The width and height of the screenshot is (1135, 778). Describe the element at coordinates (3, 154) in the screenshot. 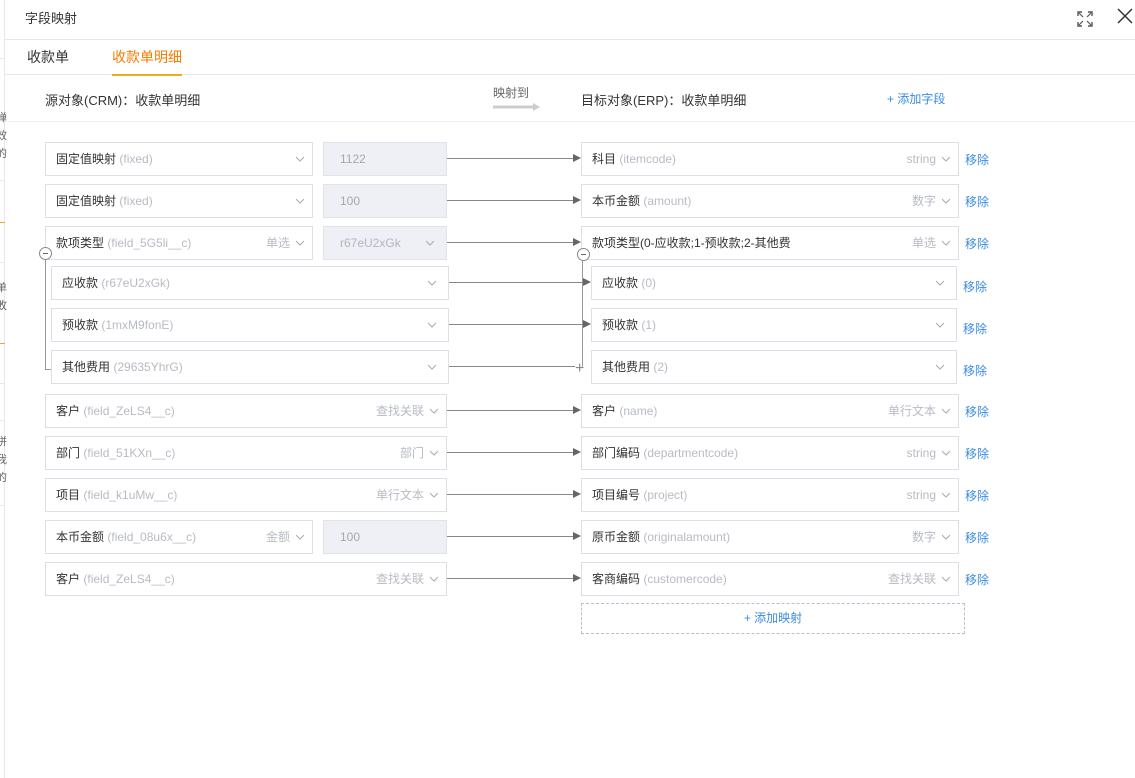

I see `strip-text: 的` at that location.